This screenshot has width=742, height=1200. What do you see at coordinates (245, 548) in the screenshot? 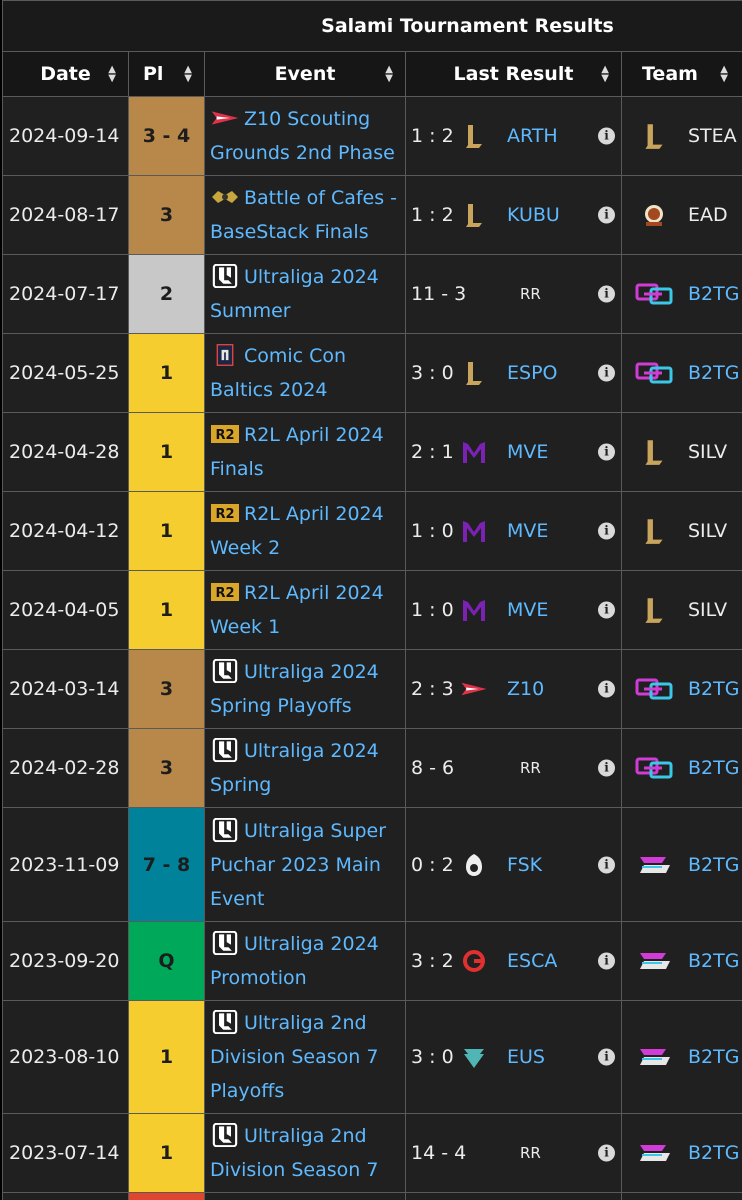
I see `event-name-line: Week 2` at bounding box center [245, 548].